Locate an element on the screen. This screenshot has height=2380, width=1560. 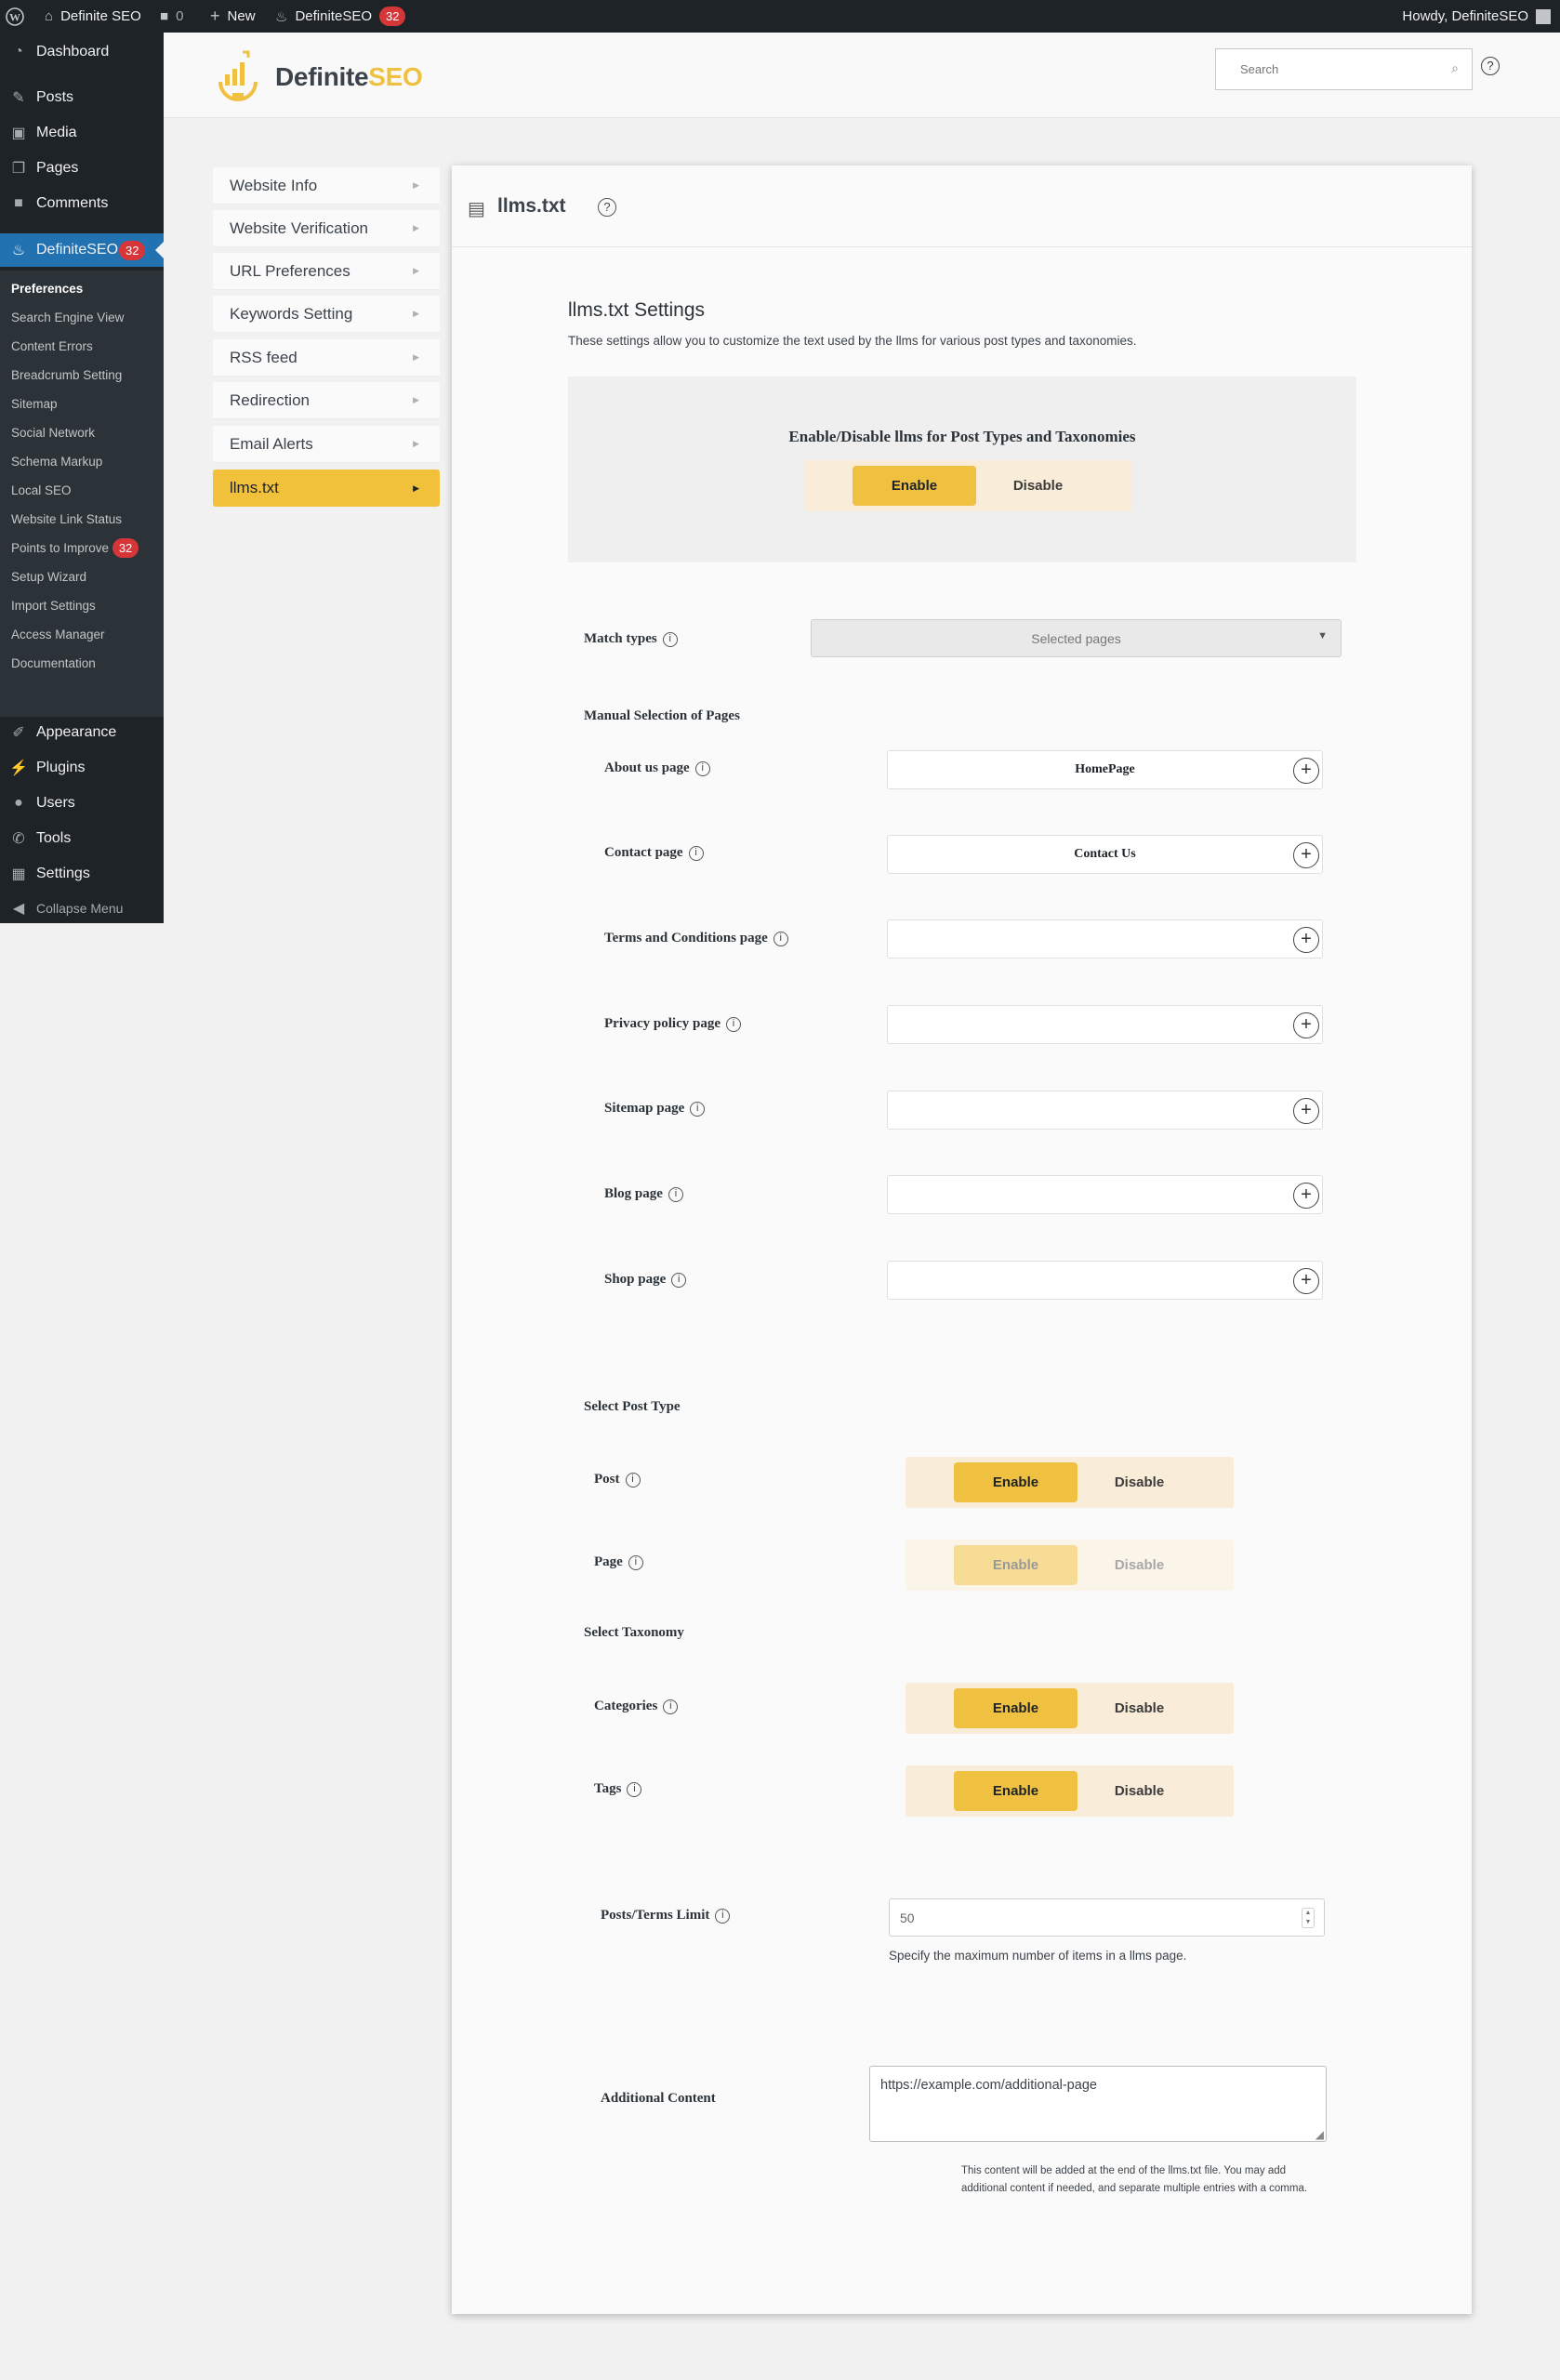
site-name-link: ⌂ Definite SEO is located at coordinates (93, 16).